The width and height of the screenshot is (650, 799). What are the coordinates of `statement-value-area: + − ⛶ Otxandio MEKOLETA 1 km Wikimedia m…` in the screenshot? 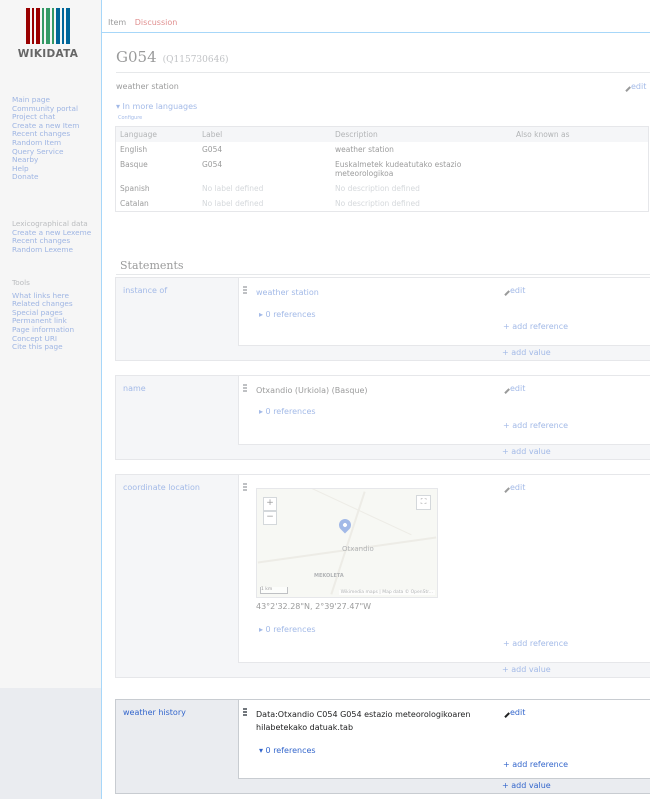 It's located at (444, 568).